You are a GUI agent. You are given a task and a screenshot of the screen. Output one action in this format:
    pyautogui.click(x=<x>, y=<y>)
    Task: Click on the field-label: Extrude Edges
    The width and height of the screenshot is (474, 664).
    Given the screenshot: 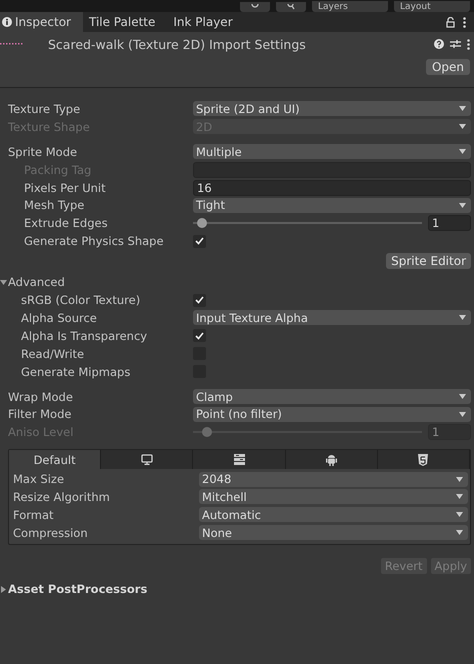 What is the action you would take?
    pyautogui.click(x=66, y=223)
    